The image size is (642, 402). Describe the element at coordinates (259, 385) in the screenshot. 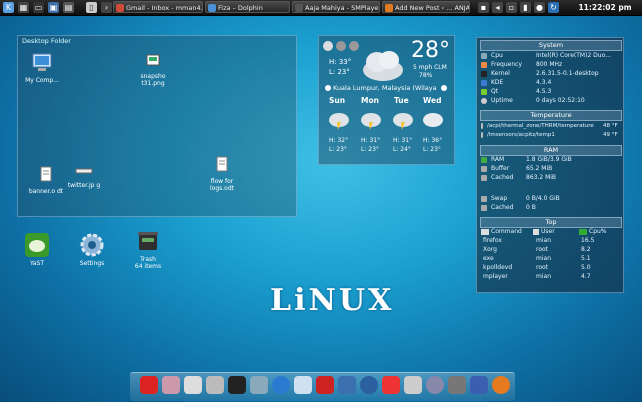

I see `pen-icon` at that location.